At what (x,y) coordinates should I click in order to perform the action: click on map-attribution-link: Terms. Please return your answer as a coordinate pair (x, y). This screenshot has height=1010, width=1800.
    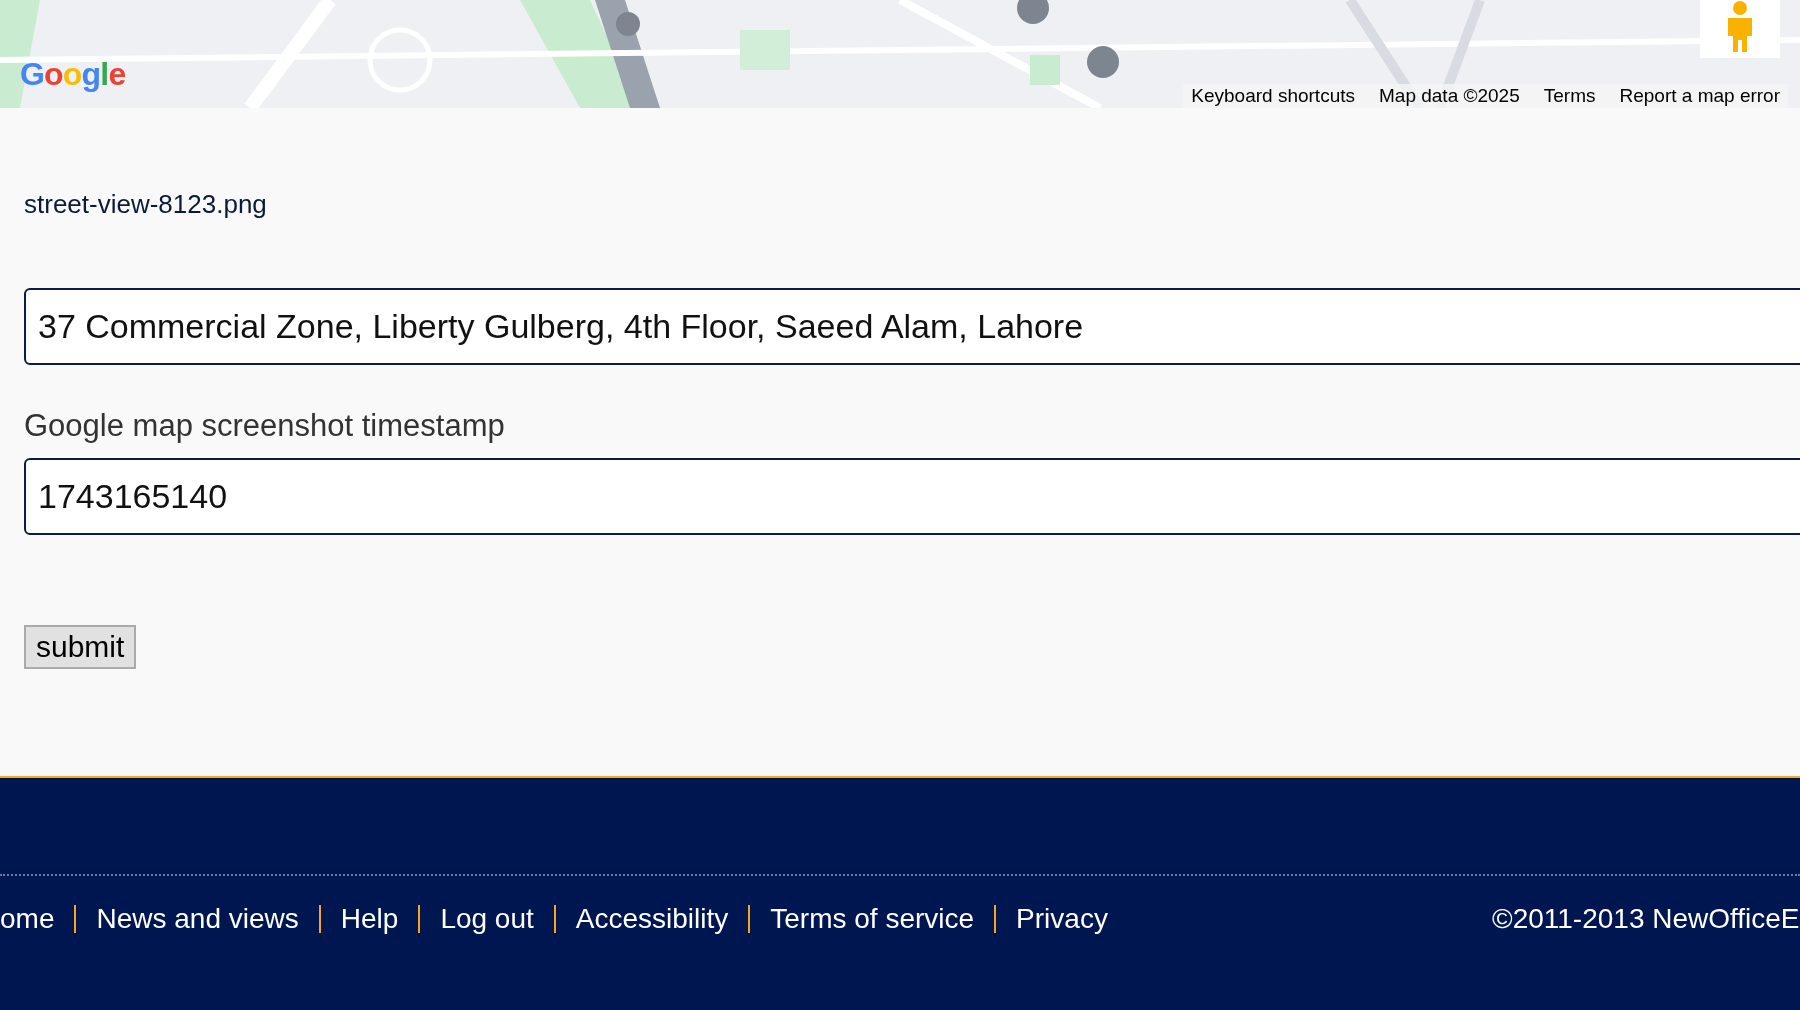
    Looking at the image, I should click on (1569, 94).